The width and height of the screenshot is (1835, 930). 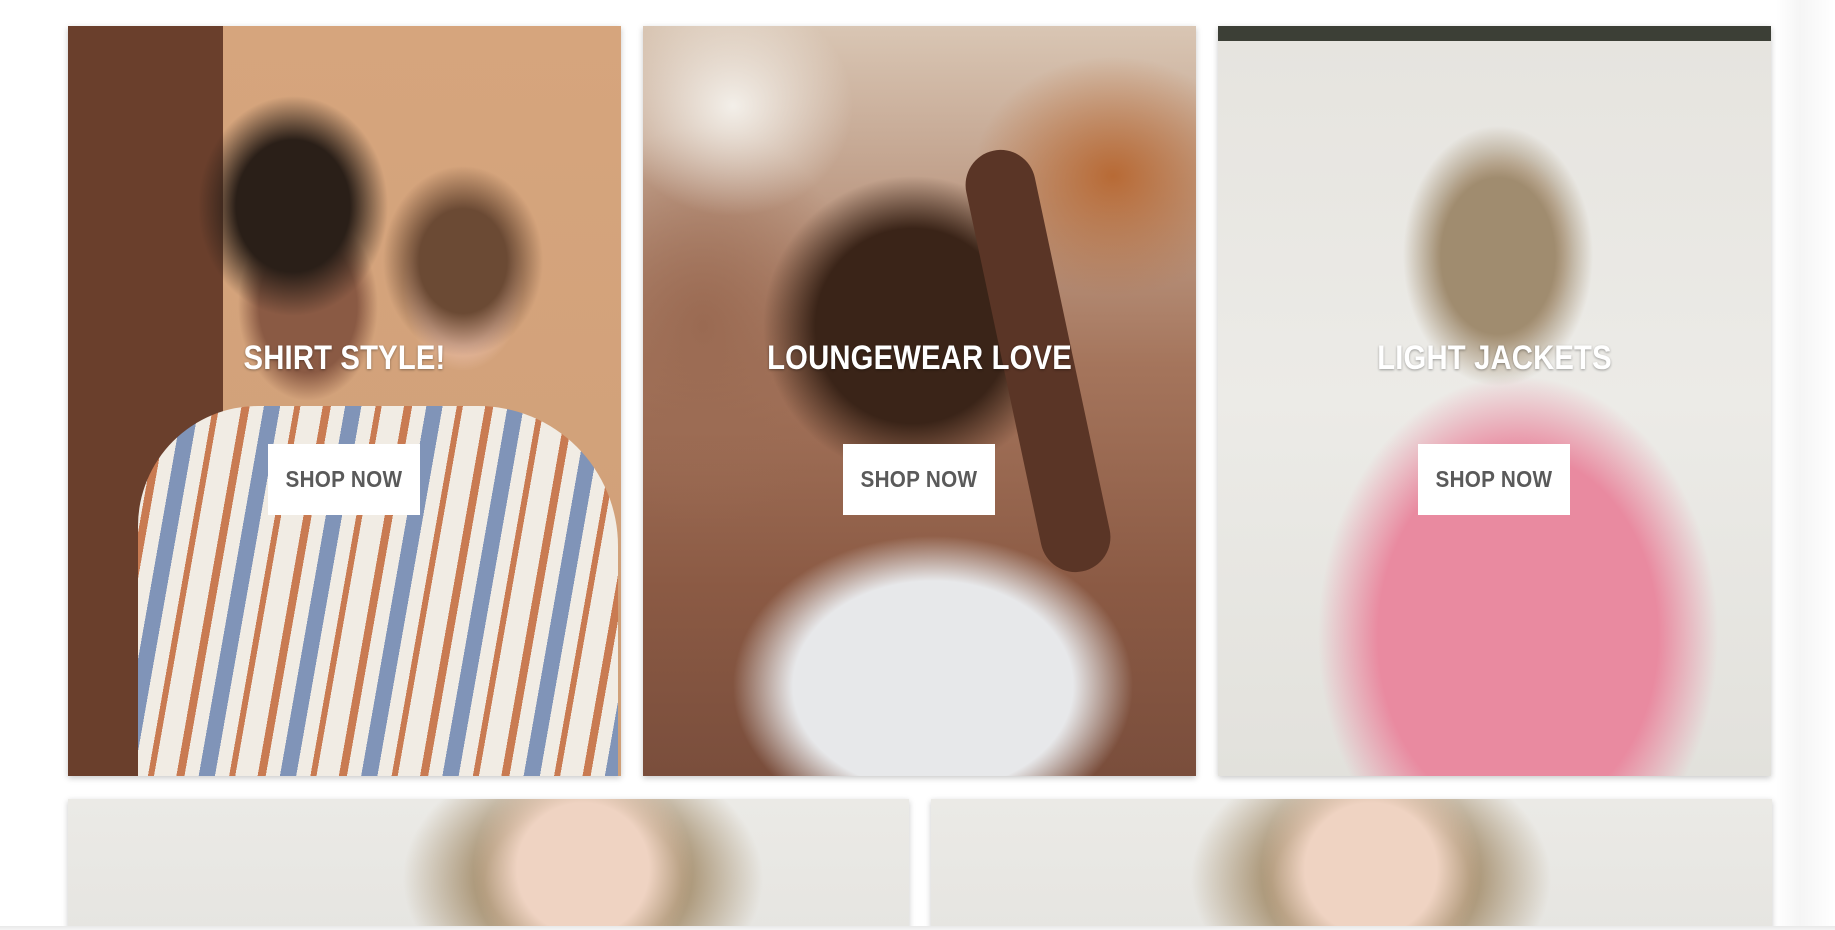 What do you see at coordinates (344, 358) in the screenshot?
I see `promo-title: SHIRT STYLE!` at bounding box center [344, 358].